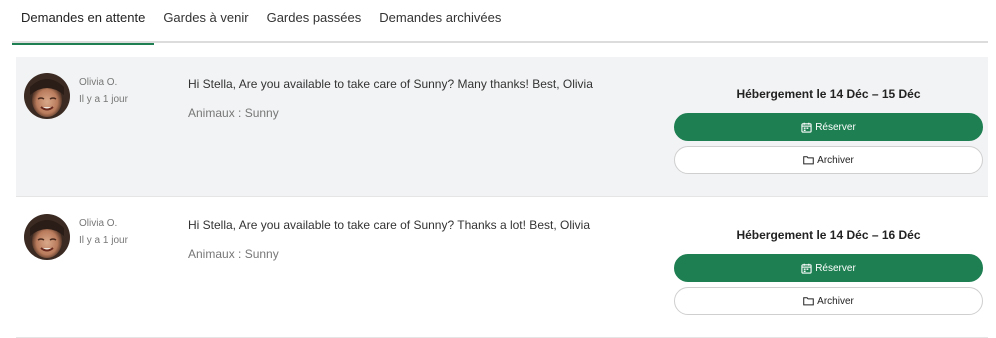 The width and height of the screenshot is (996, 338). I want to click on stay-dates: Hébergement le 14 Déc – 15 Déc, so click(828, 94).